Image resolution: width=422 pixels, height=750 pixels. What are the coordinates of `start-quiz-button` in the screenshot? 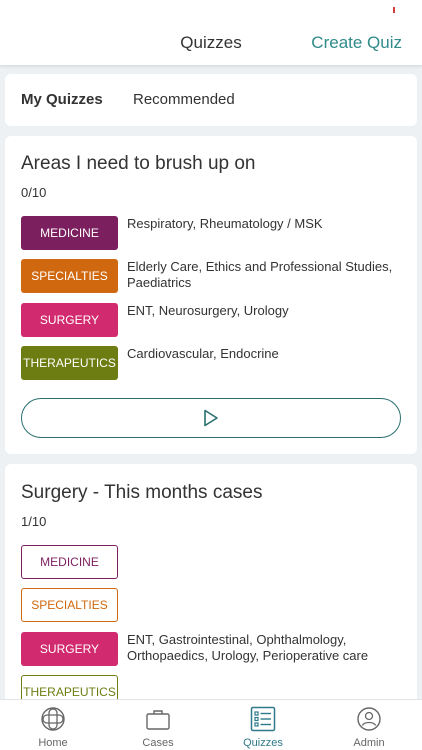 It's located at (211, 418).